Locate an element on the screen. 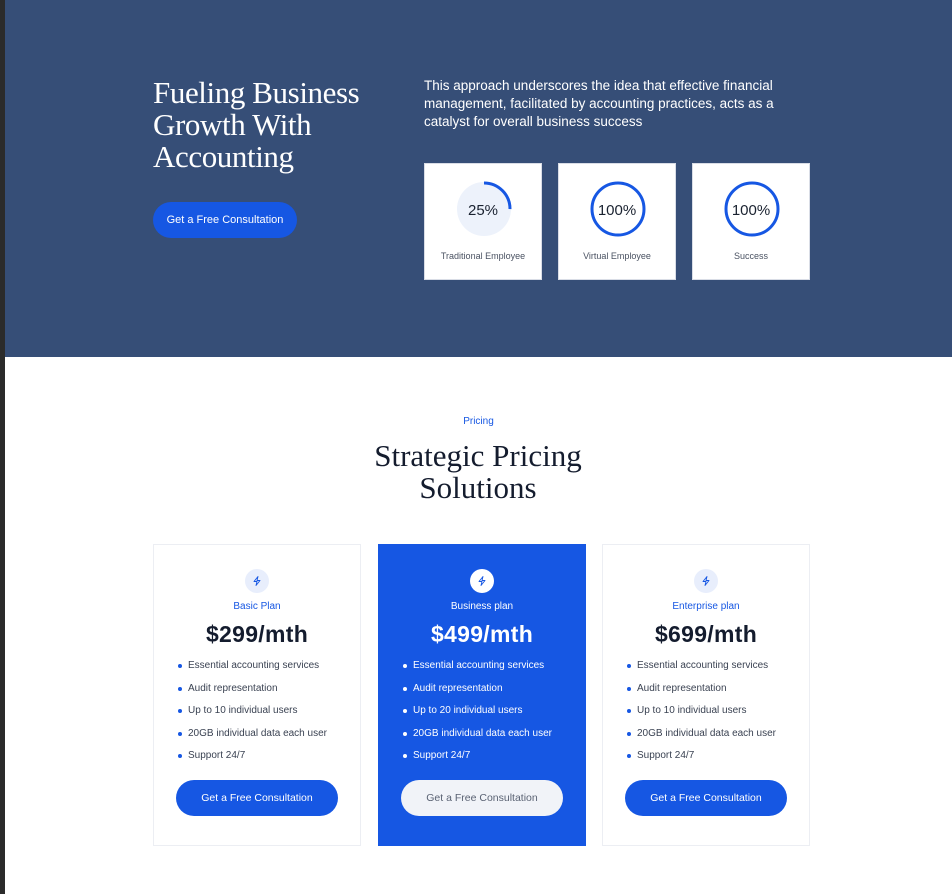  hero-title-line: Growth With is located at coordinates (232, 124).